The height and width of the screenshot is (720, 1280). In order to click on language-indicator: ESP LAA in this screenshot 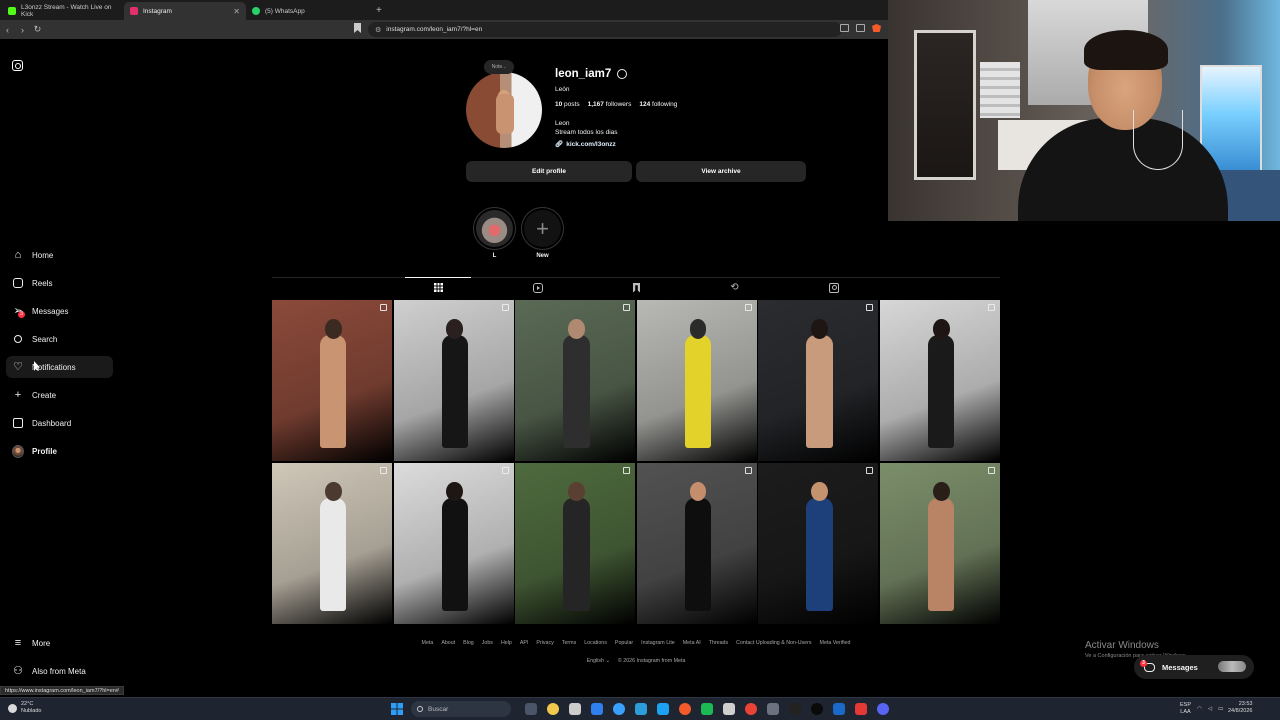, I will do `click(1185, 709)`.